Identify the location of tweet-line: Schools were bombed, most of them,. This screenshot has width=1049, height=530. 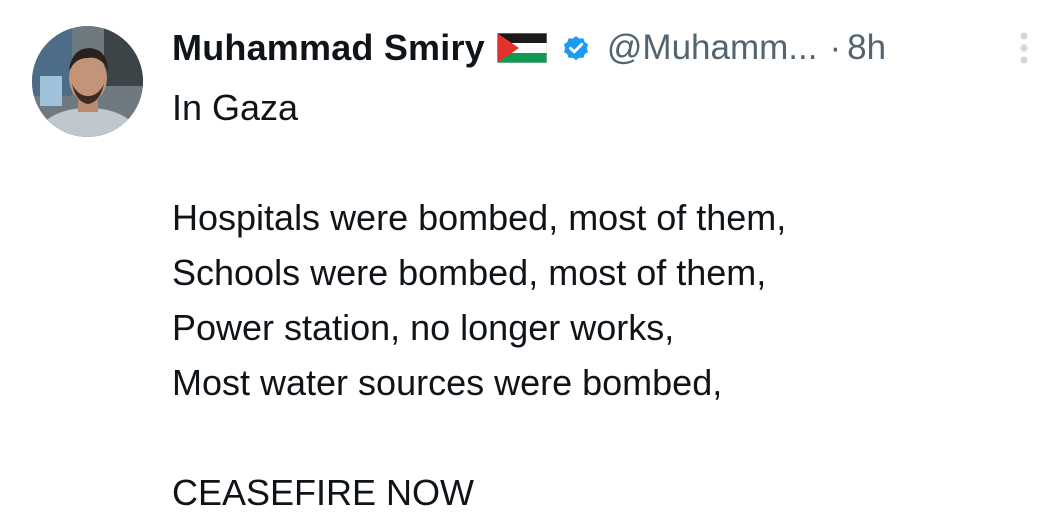
(469, 272).